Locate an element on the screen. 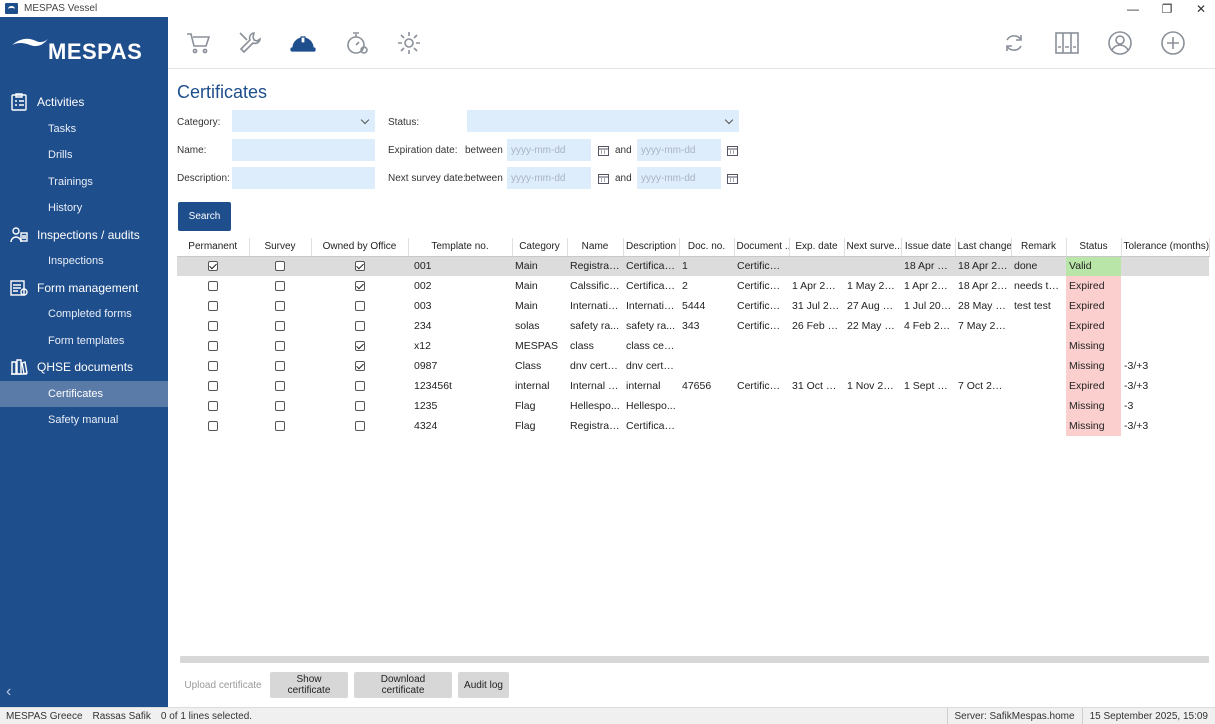 Image resolution: width=1215 pixels, height=724 pixels. column-header: Exp. date is located at coordinates (817, 247).